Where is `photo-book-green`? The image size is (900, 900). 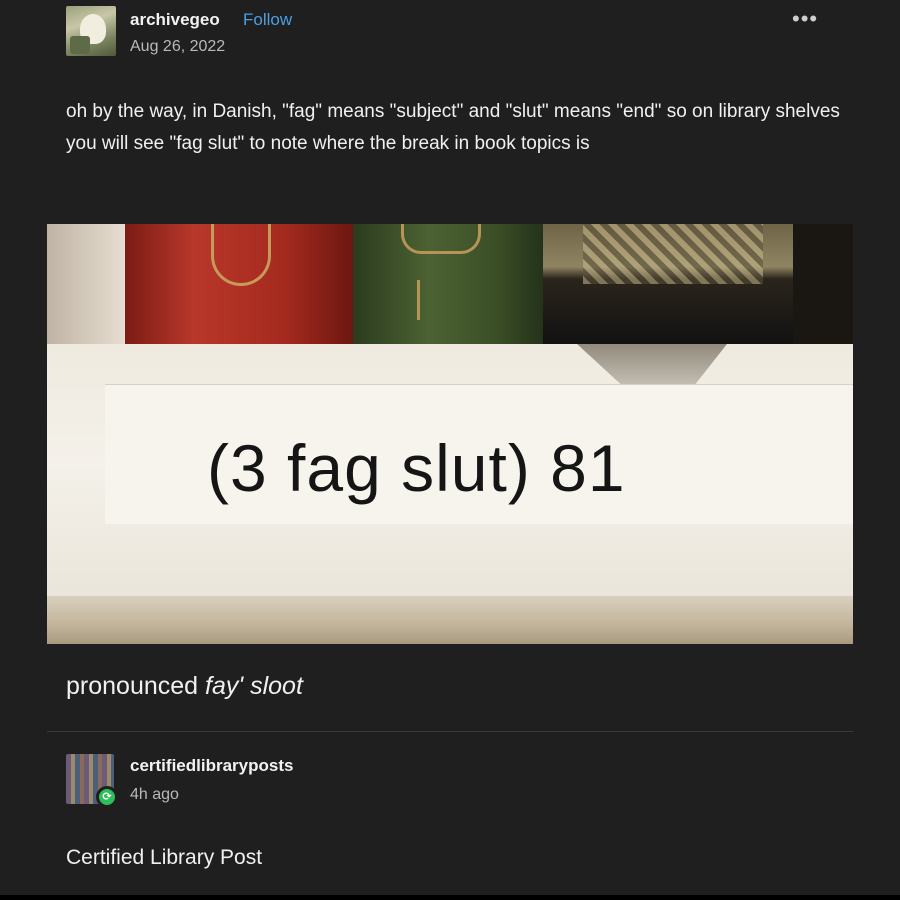 photo-book-green is located at coordinates (448, 285).